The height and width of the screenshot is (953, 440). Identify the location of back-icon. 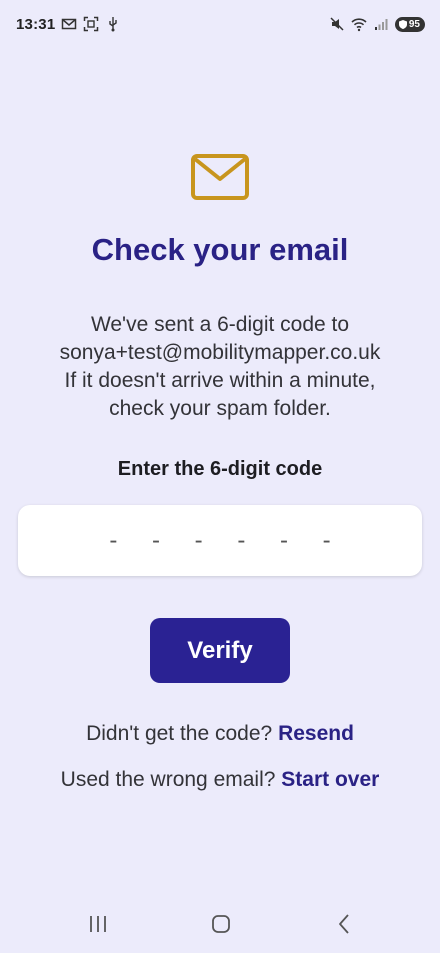
(345, 924).